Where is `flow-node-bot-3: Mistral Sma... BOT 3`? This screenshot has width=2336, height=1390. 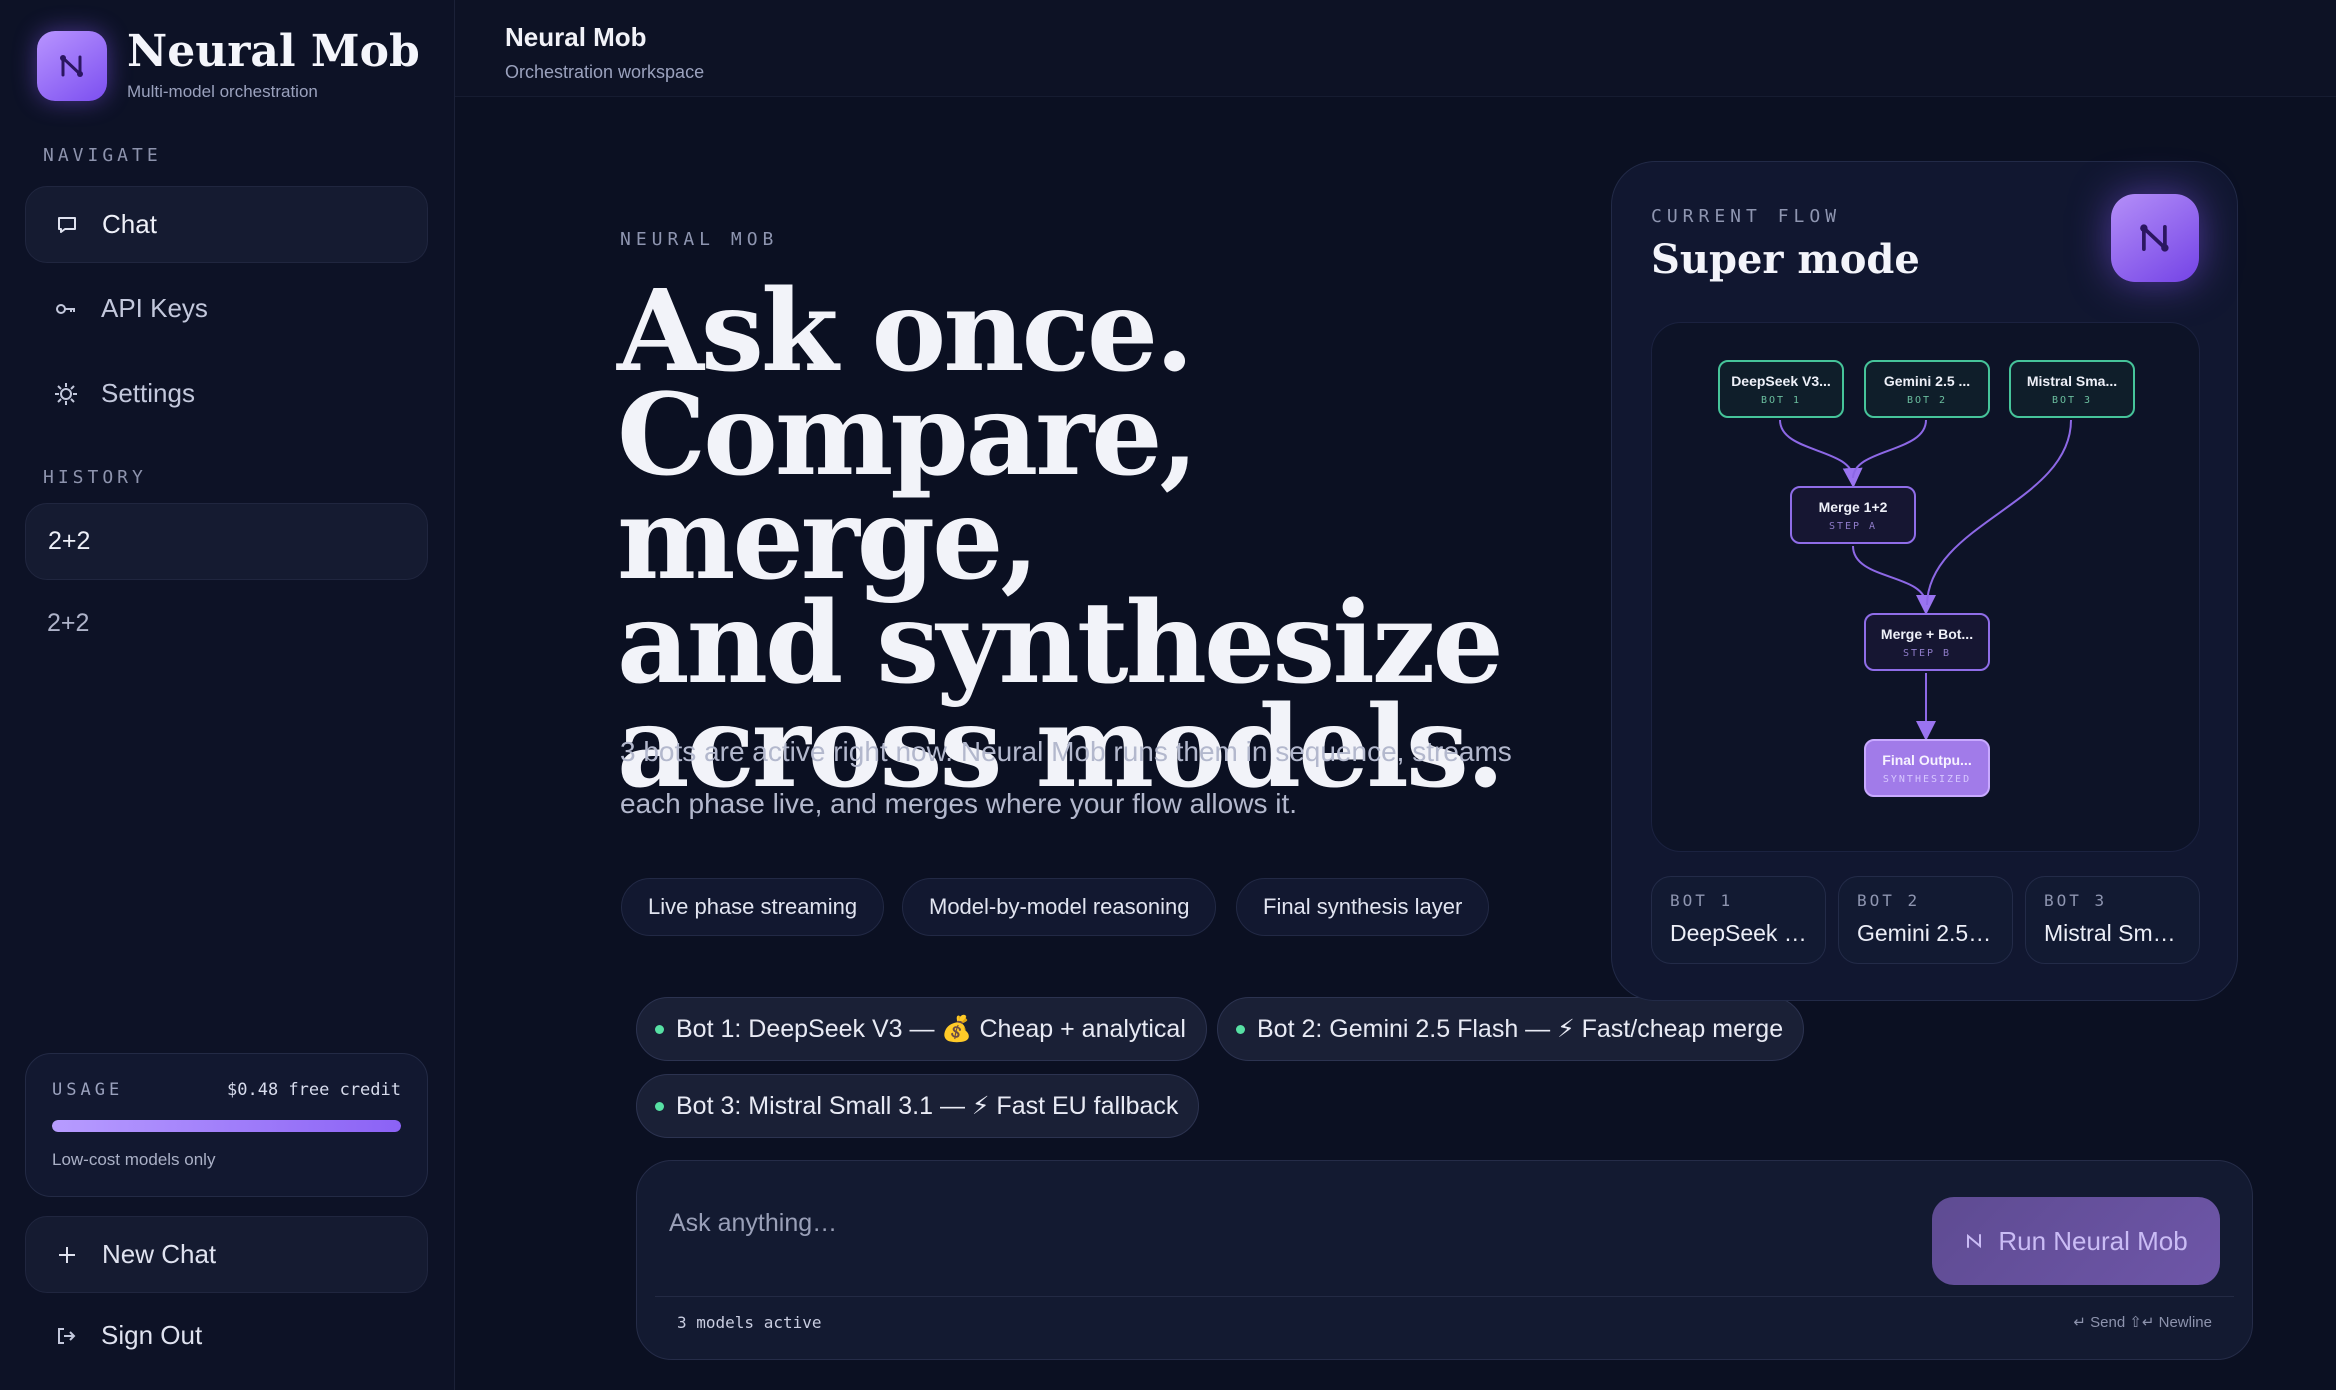
flow-node-bot-3: Mistral Sma... BOT 3 is located at coordinates (2072, 389).